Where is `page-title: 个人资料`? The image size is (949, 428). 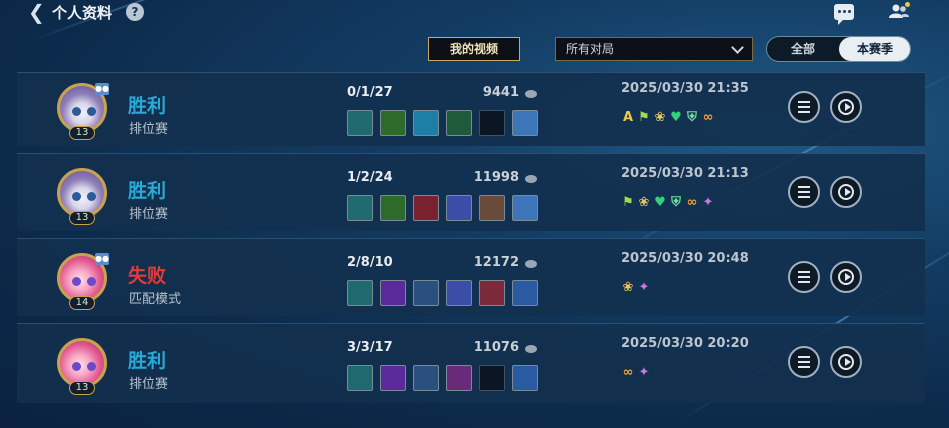 page-title: 个人资料 is located at coordinates (82, 13).